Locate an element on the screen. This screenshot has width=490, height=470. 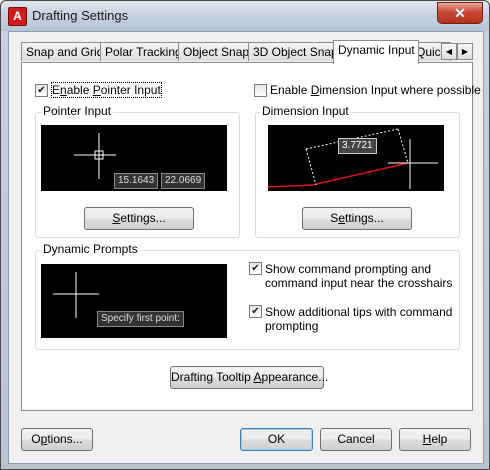
tab-dynamic-input: Dynamic Input is located at coordinates (376, 52).